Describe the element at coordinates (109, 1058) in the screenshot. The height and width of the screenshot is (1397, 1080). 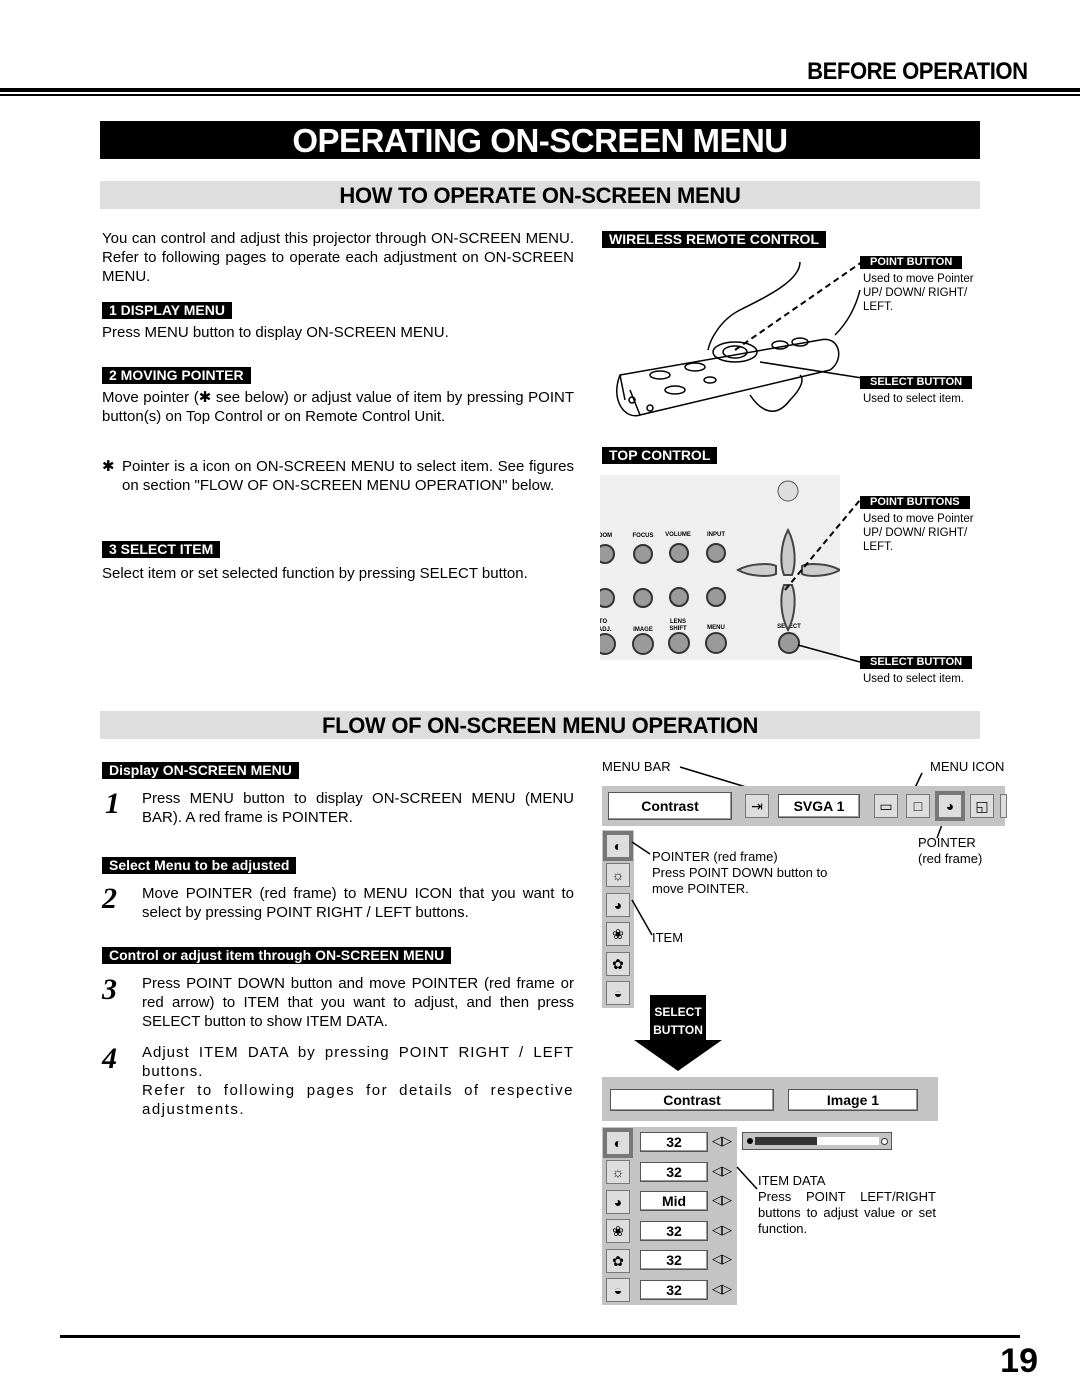
I see `step-number-4: 4` at that location.